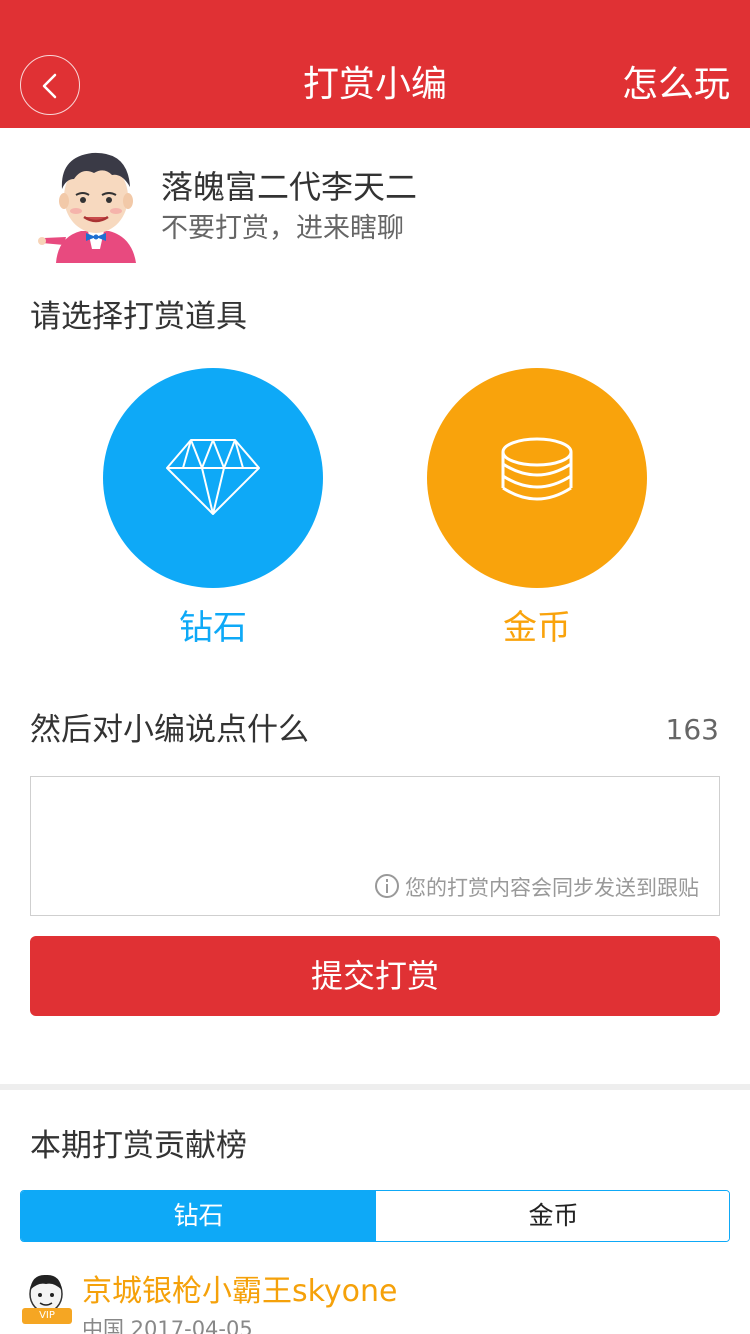 The height and width of the screenshot is (1334, 750). Describe the element at coordinates (213, 628) in the screenshot. I see `diamond-label: 钻石` at that location.